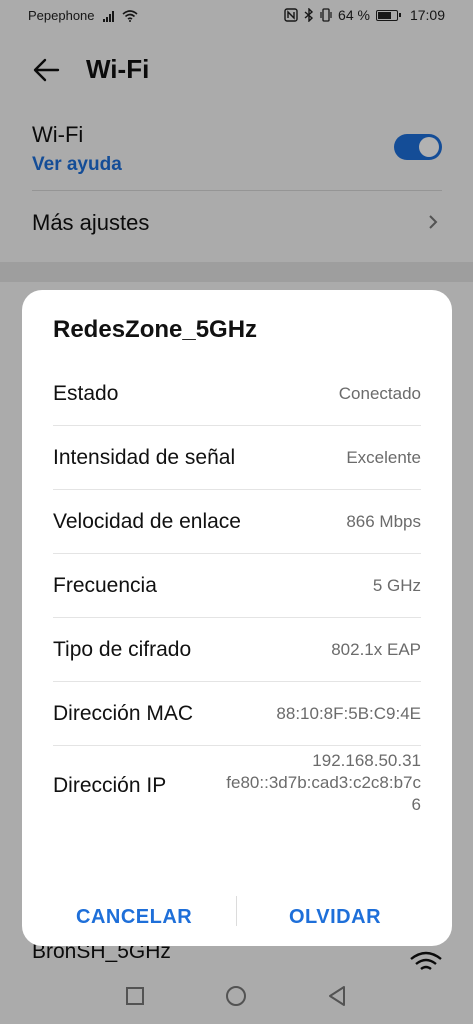  I want to click on detail-value: 802.1x EAP, so click(376, 649).